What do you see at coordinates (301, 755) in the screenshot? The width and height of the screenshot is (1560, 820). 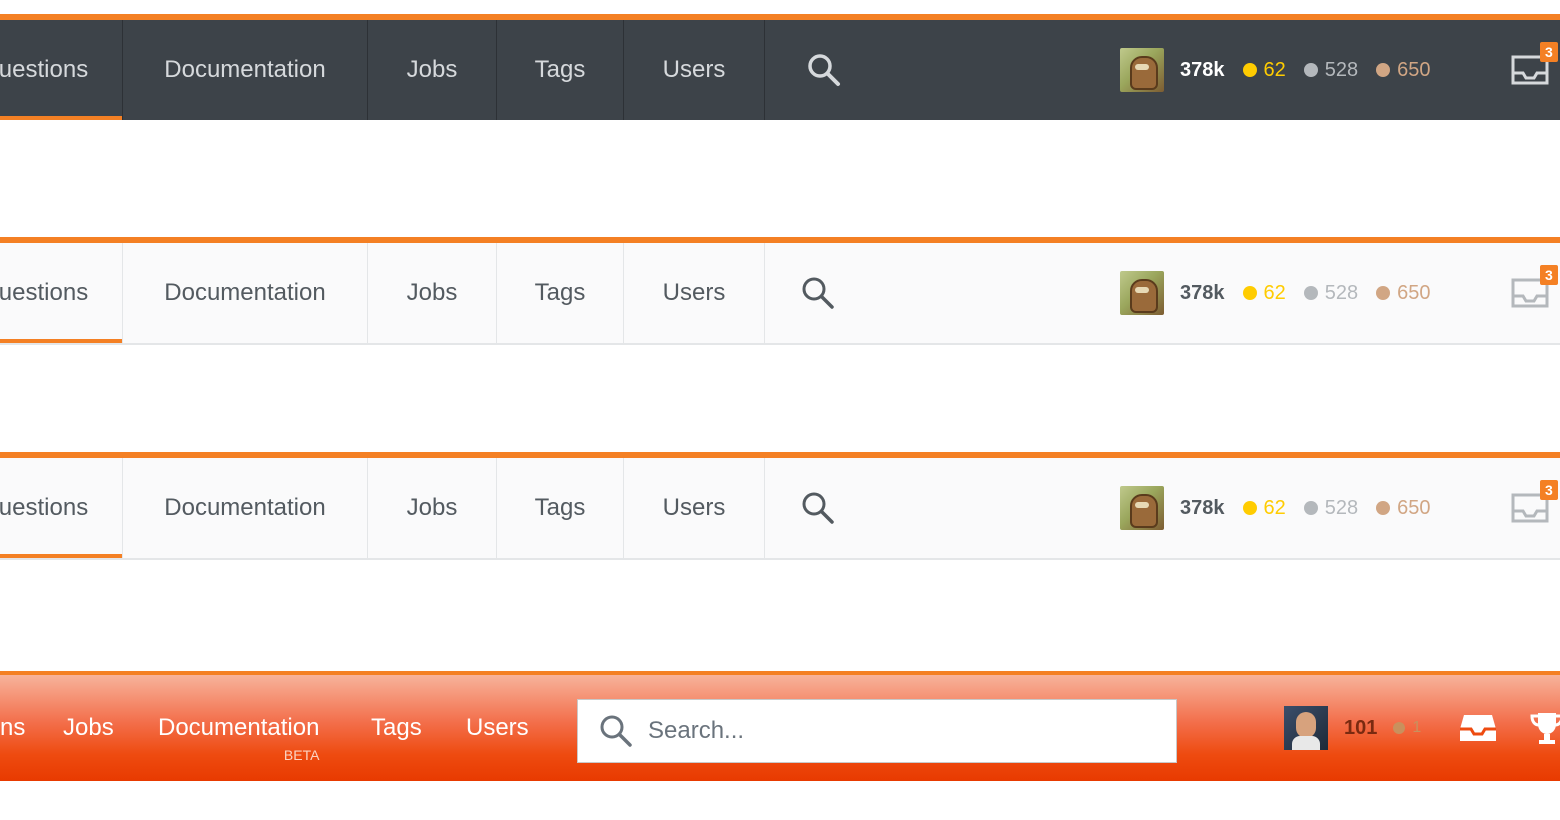 I see `beta-label: BETA` at bounding box center [301, 755].